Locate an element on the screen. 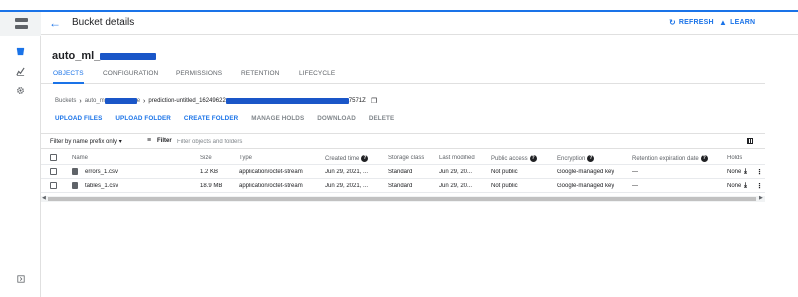 Image resolution: width=798 pixels, height=297 pixels. column-header-storage: Storage class is located at coordinates (406, 158).